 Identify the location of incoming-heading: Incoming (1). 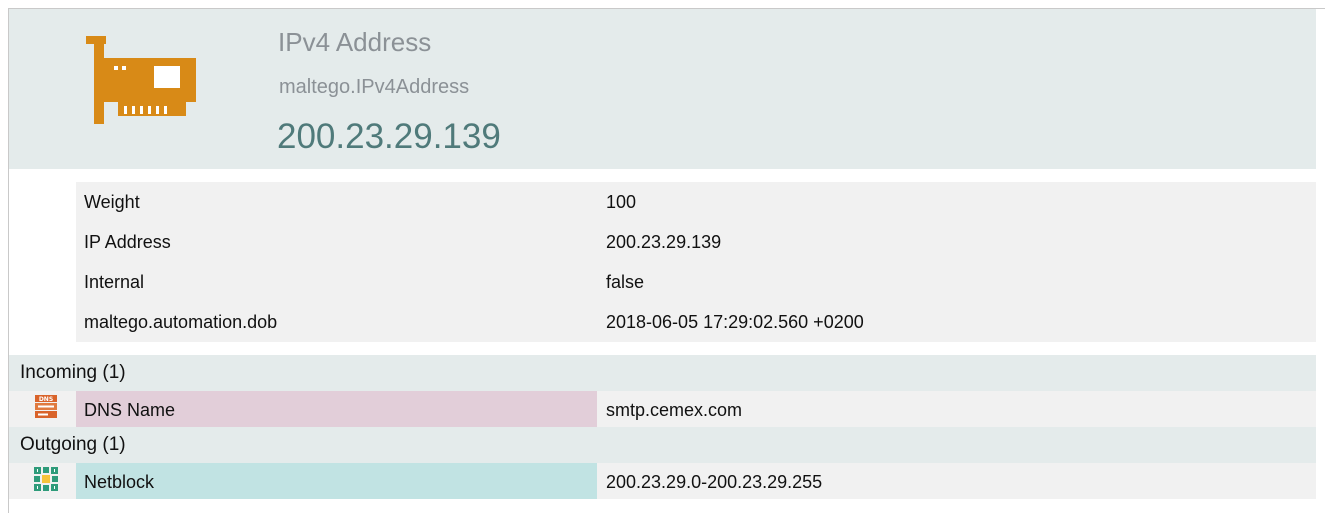
(73, 372).